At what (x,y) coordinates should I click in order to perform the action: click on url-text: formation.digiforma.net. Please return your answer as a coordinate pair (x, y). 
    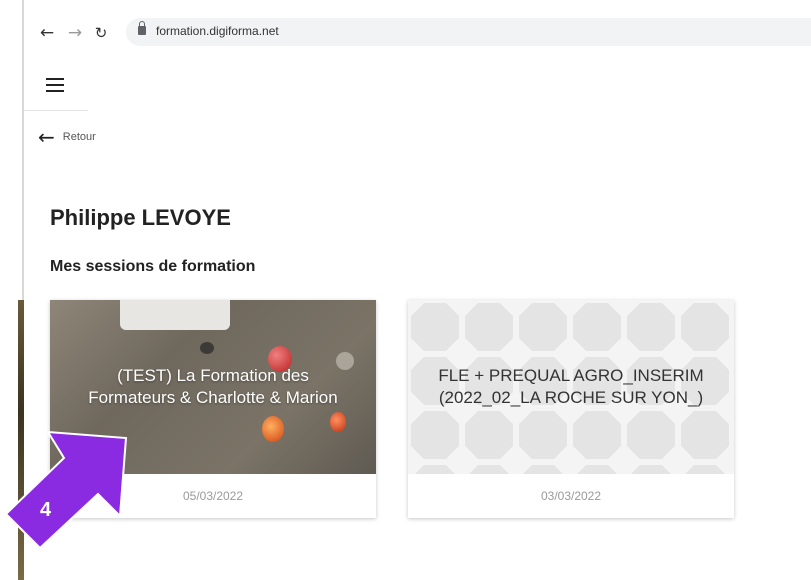
    Looking at the image, I should click on (217, 31).